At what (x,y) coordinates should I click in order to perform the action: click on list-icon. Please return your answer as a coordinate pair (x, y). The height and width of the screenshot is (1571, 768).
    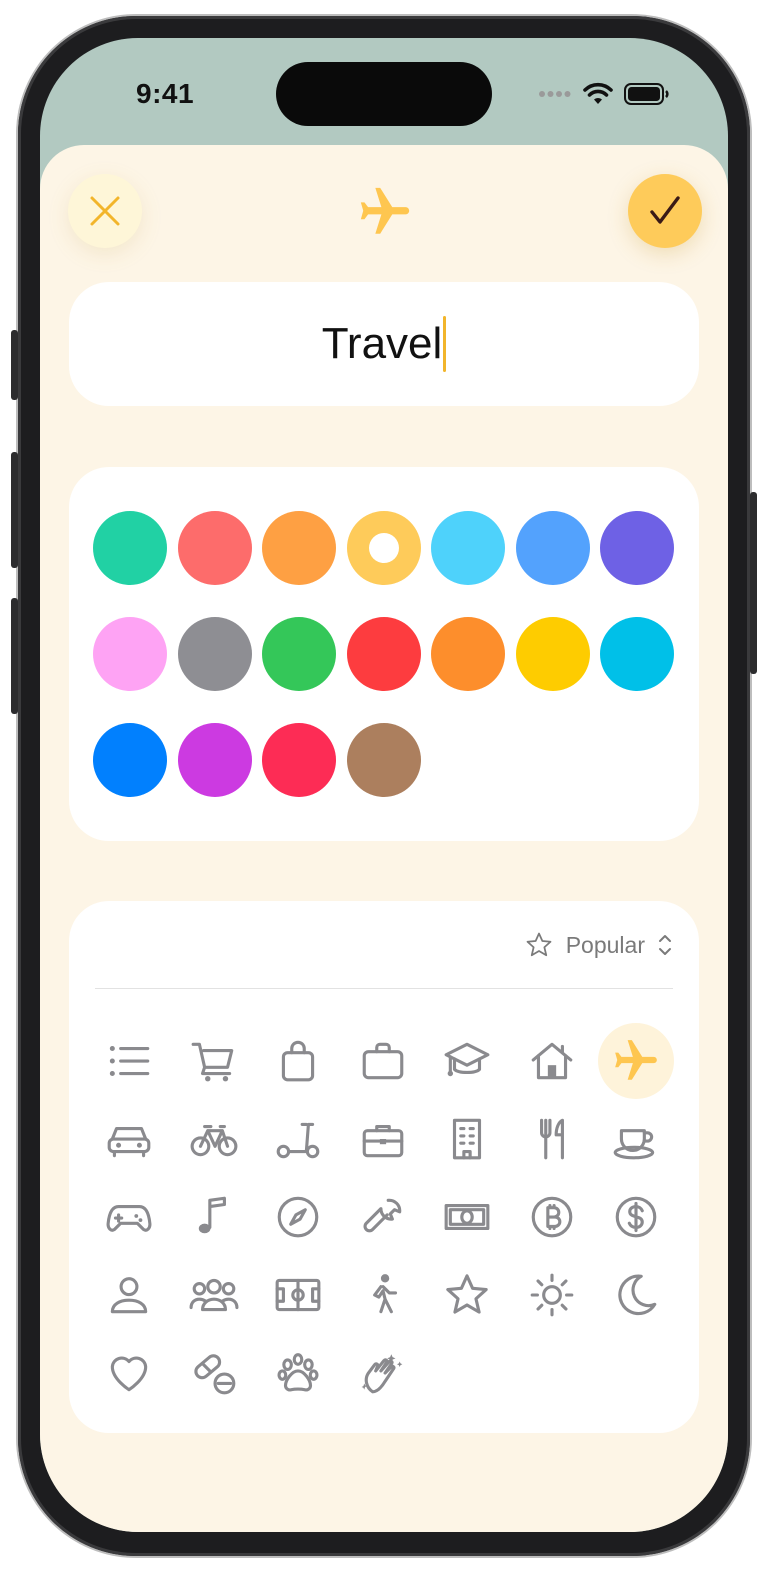
    Looking at the image, I should click on (129, 1061).